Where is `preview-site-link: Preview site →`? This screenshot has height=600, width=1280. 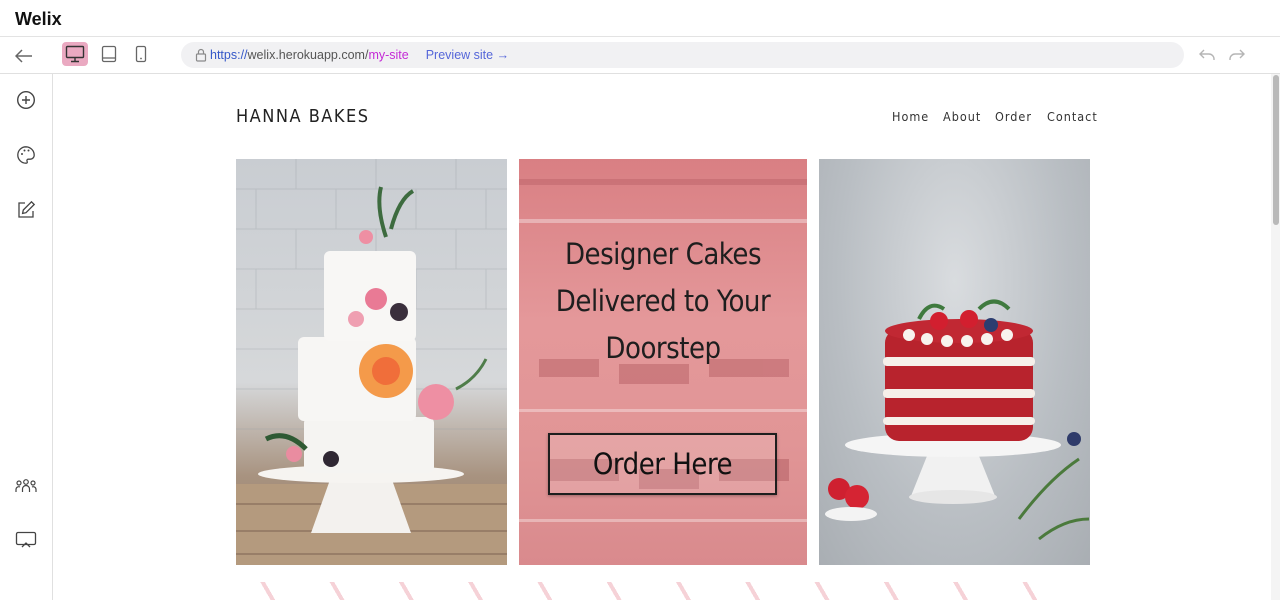 preview-site-link: Preview site → is located at coordinates (467, 55).